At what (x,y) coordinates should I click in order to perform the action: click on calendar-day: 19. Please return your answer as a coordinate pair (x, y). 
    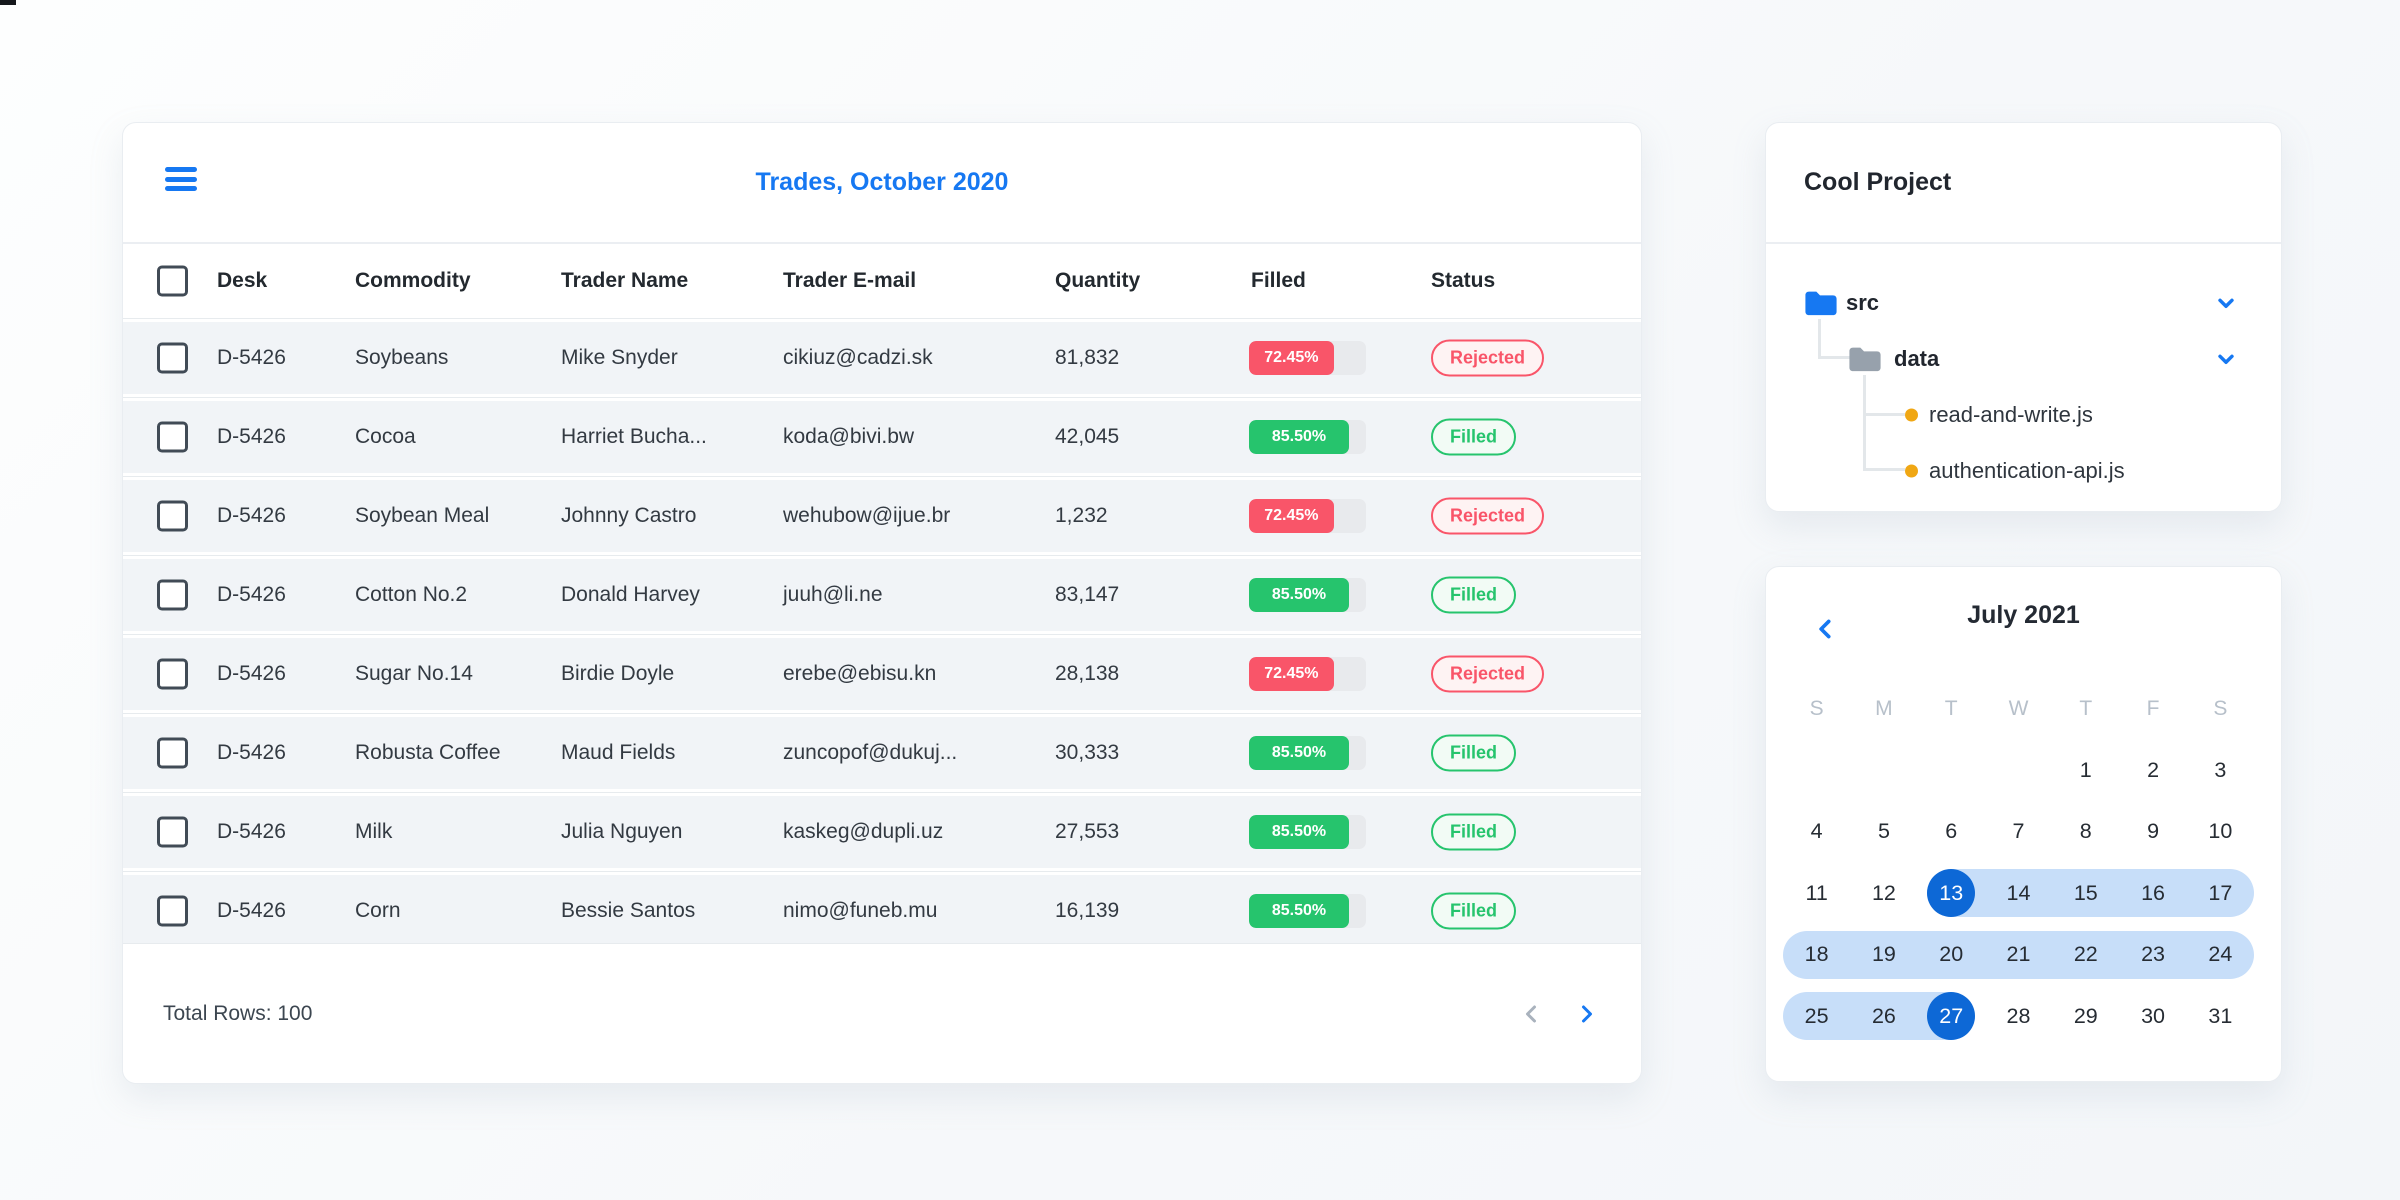
    Looking at the image, I should click on (1883, 955).